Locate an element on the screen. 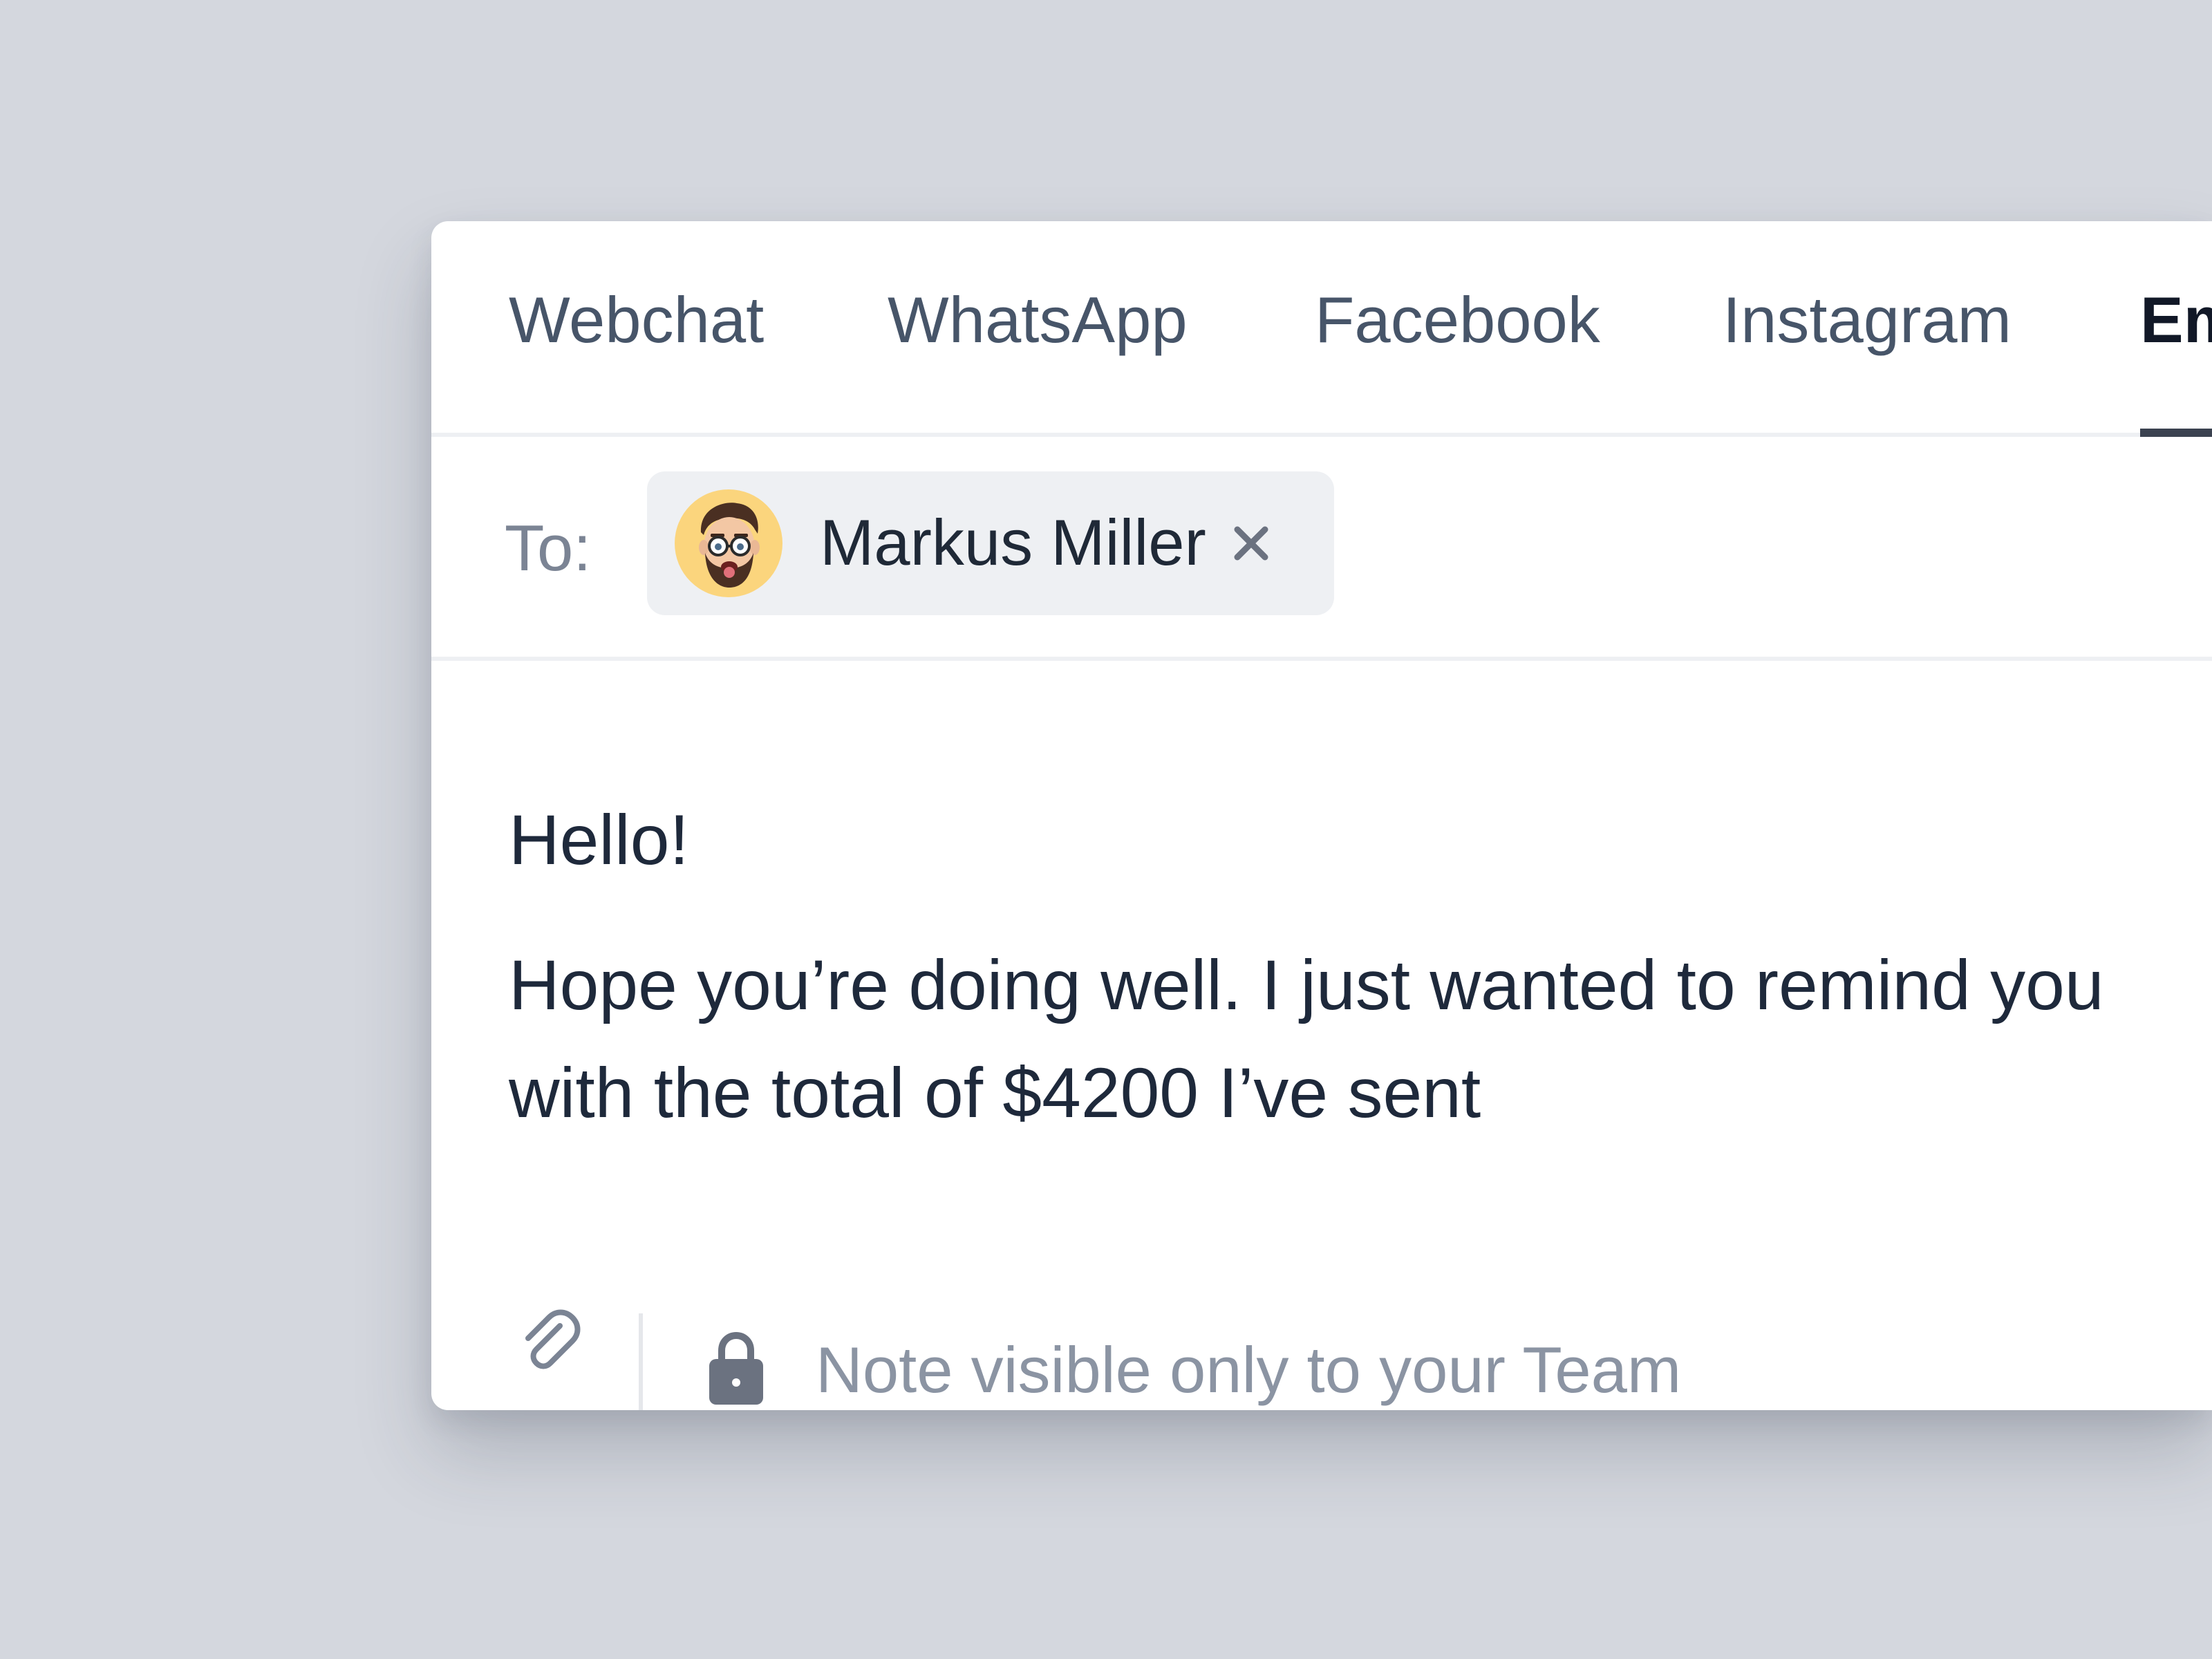  close-icon is located at coordinates (1251, 543).